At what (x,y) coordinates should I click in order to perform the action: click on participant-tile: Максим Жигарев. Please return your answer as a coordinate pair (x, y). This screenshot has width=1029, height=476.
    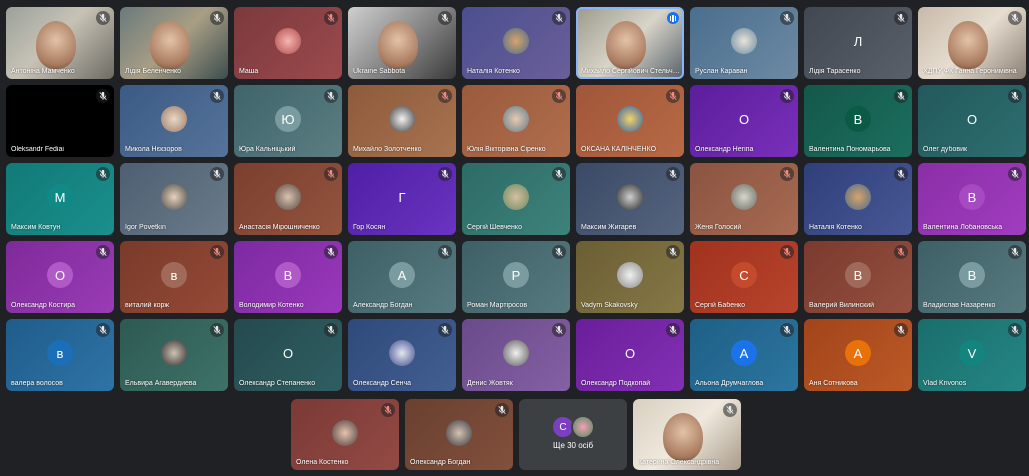
    Looking at the image, I should click on (630, 199).